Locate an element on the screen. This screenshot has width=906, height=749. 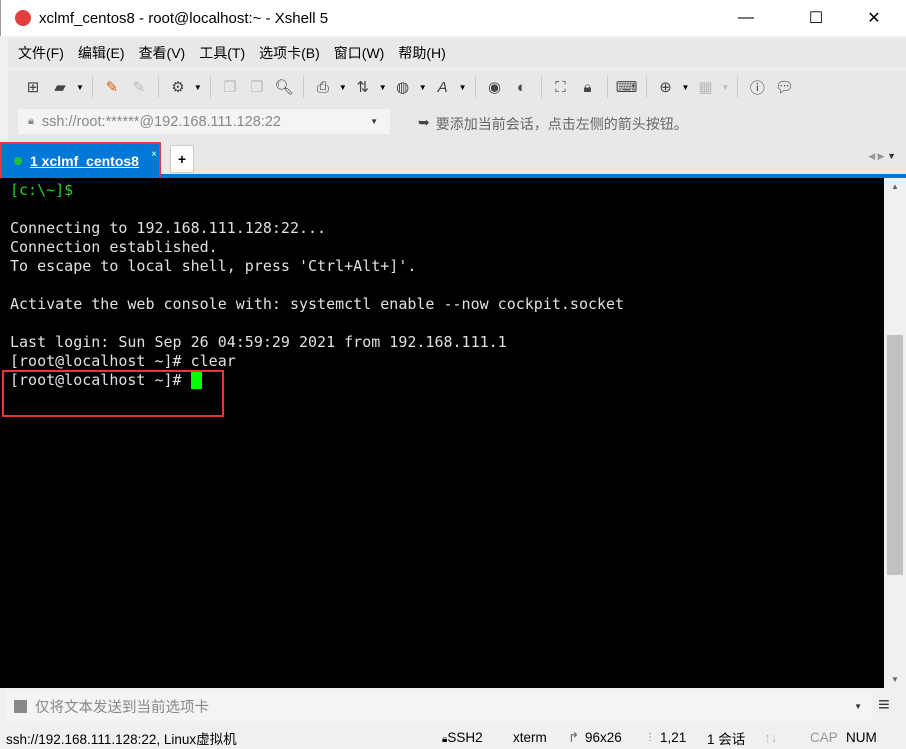
chat-icon: 💬︎ is located at coordinates (784, 87).